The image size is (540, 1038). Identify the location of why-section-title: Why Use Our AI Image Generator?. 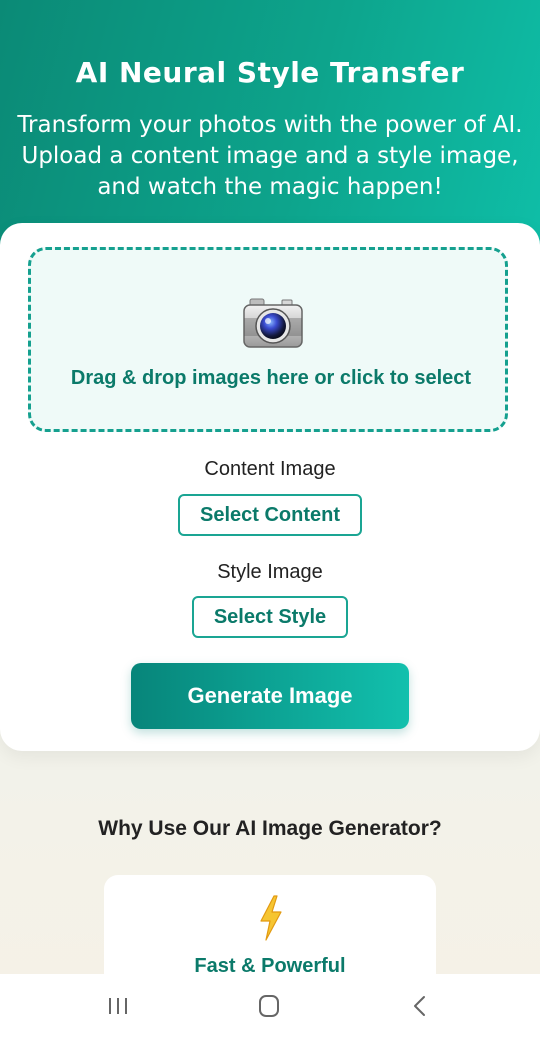
(270, 828).